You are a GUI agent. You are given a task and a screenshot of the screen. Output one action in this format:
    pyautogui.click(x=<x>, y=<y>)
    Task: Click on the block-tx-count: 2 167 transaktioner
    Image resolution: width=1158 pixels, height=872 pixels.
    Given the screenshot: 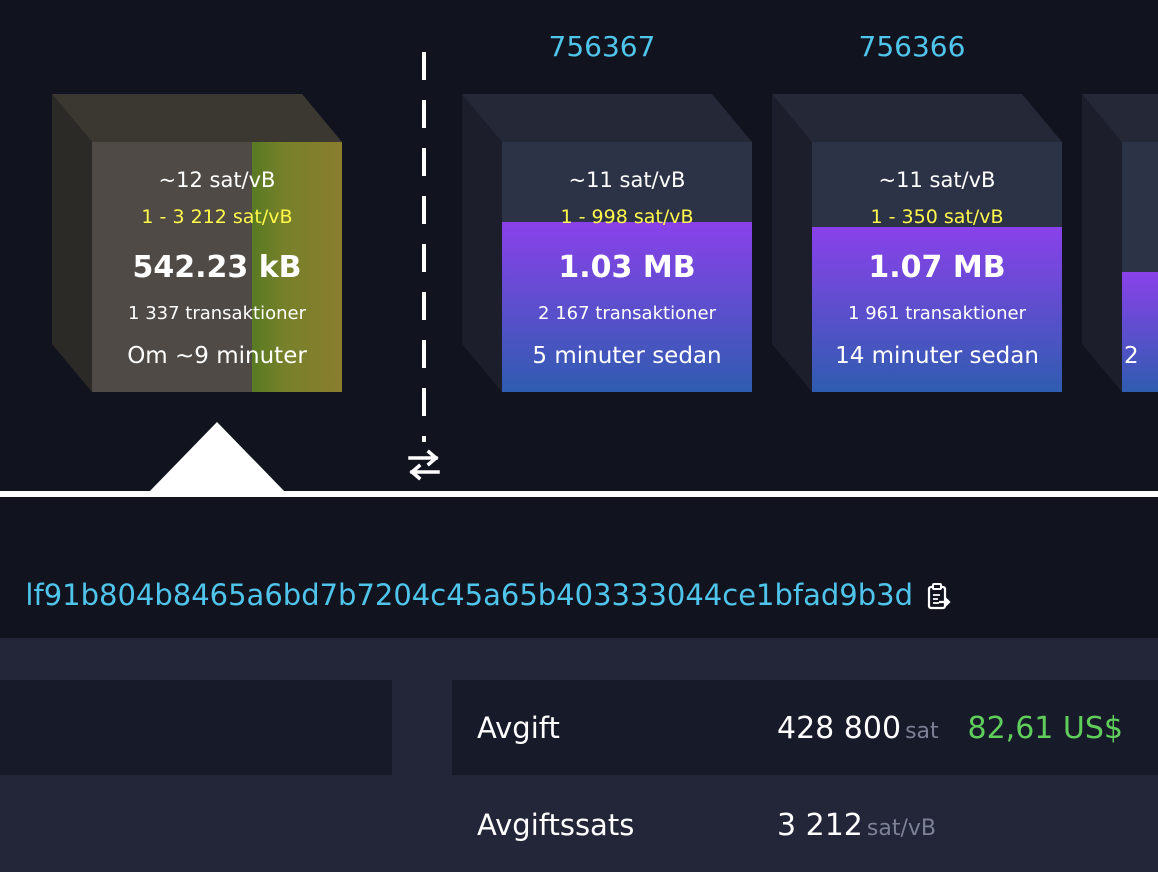 What is the action you would take?
    pyautogui.click(x=627, y=313)
    